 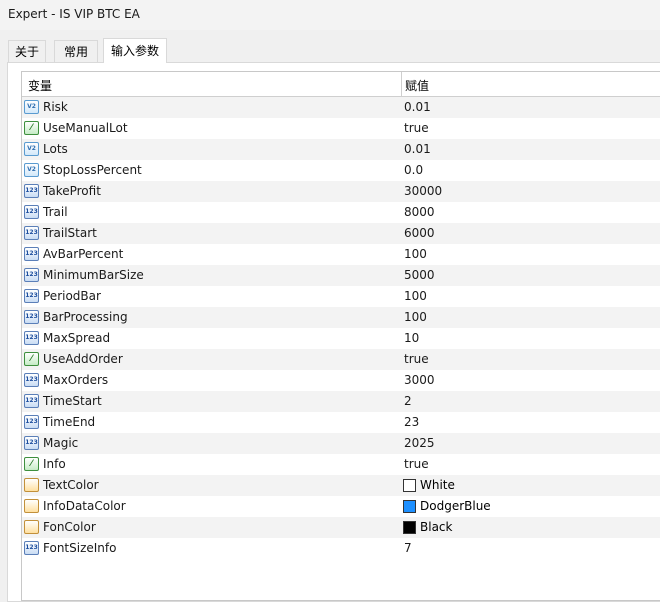 I want to click on param-name: PeriodBar, so click(x=72, y=296).